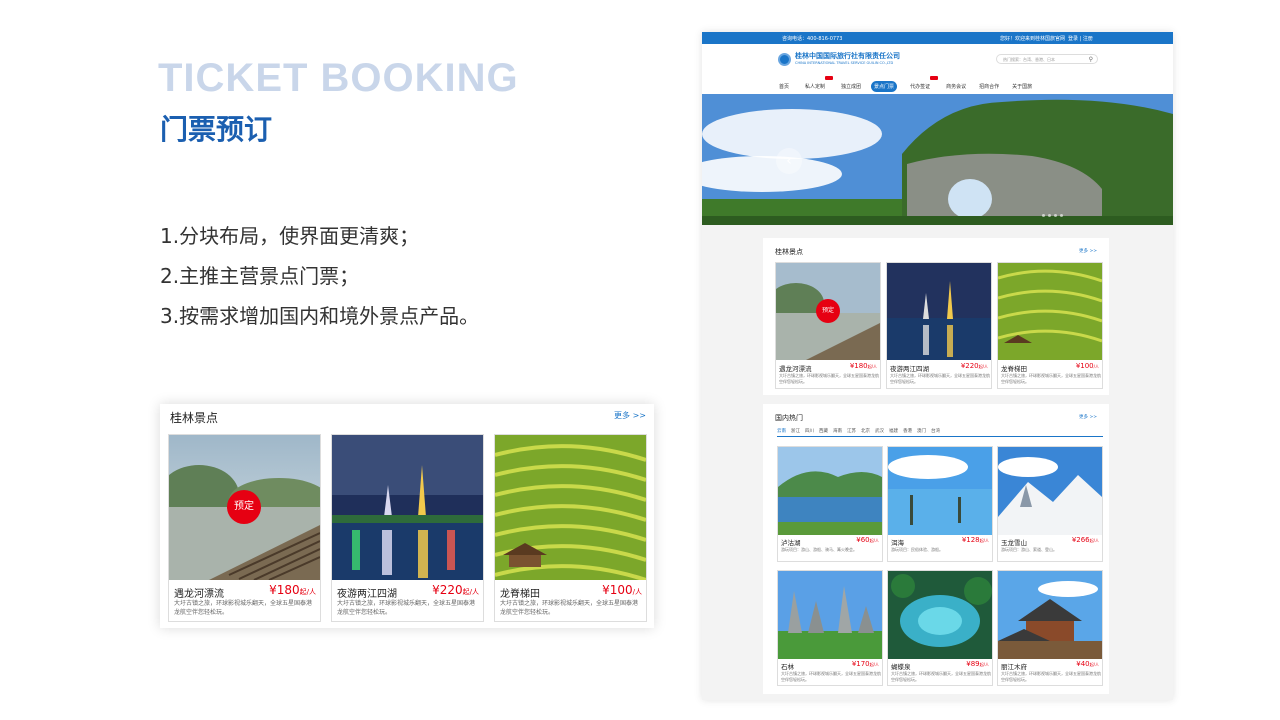 This screenshot has height=720, width=1280. I want to click on tab-region: 江苏, so click(851, 432).